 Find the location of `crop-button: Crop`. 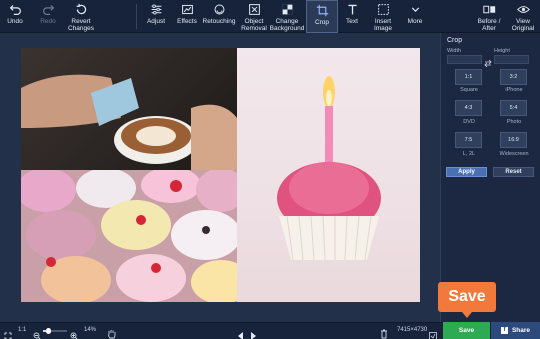

crop-button: Crop is located at coordinates (322, 16).